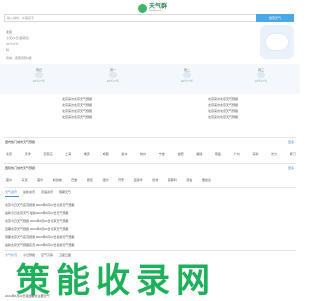 Image resolution: width=320 pixels, height=301 pixels. I want to click on city-link: 开罗, so click(121, 180).